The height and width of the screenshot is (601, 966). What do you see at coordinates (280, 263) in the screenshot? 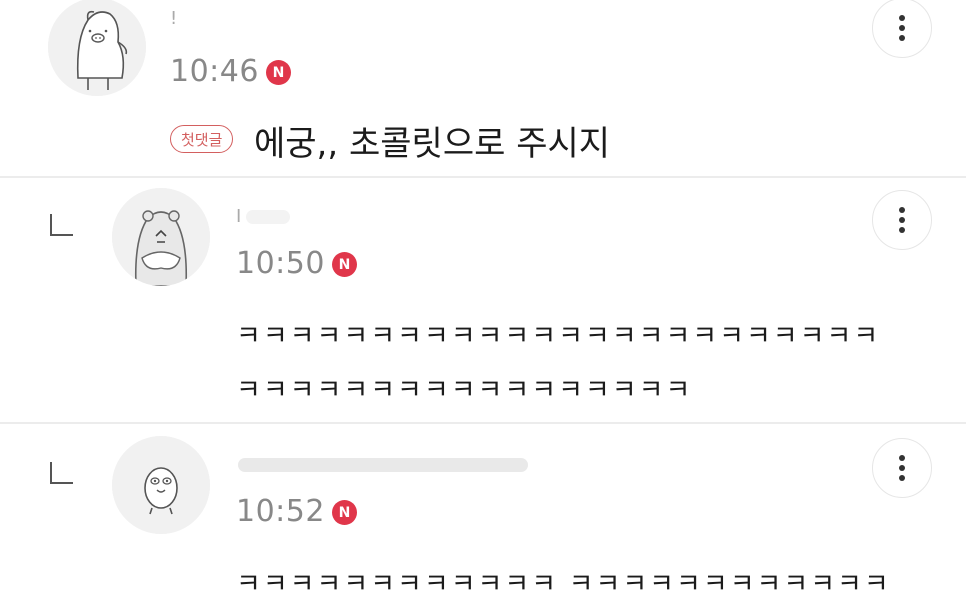
I see `time-text: 10:50` at bounding box center [280, 263].